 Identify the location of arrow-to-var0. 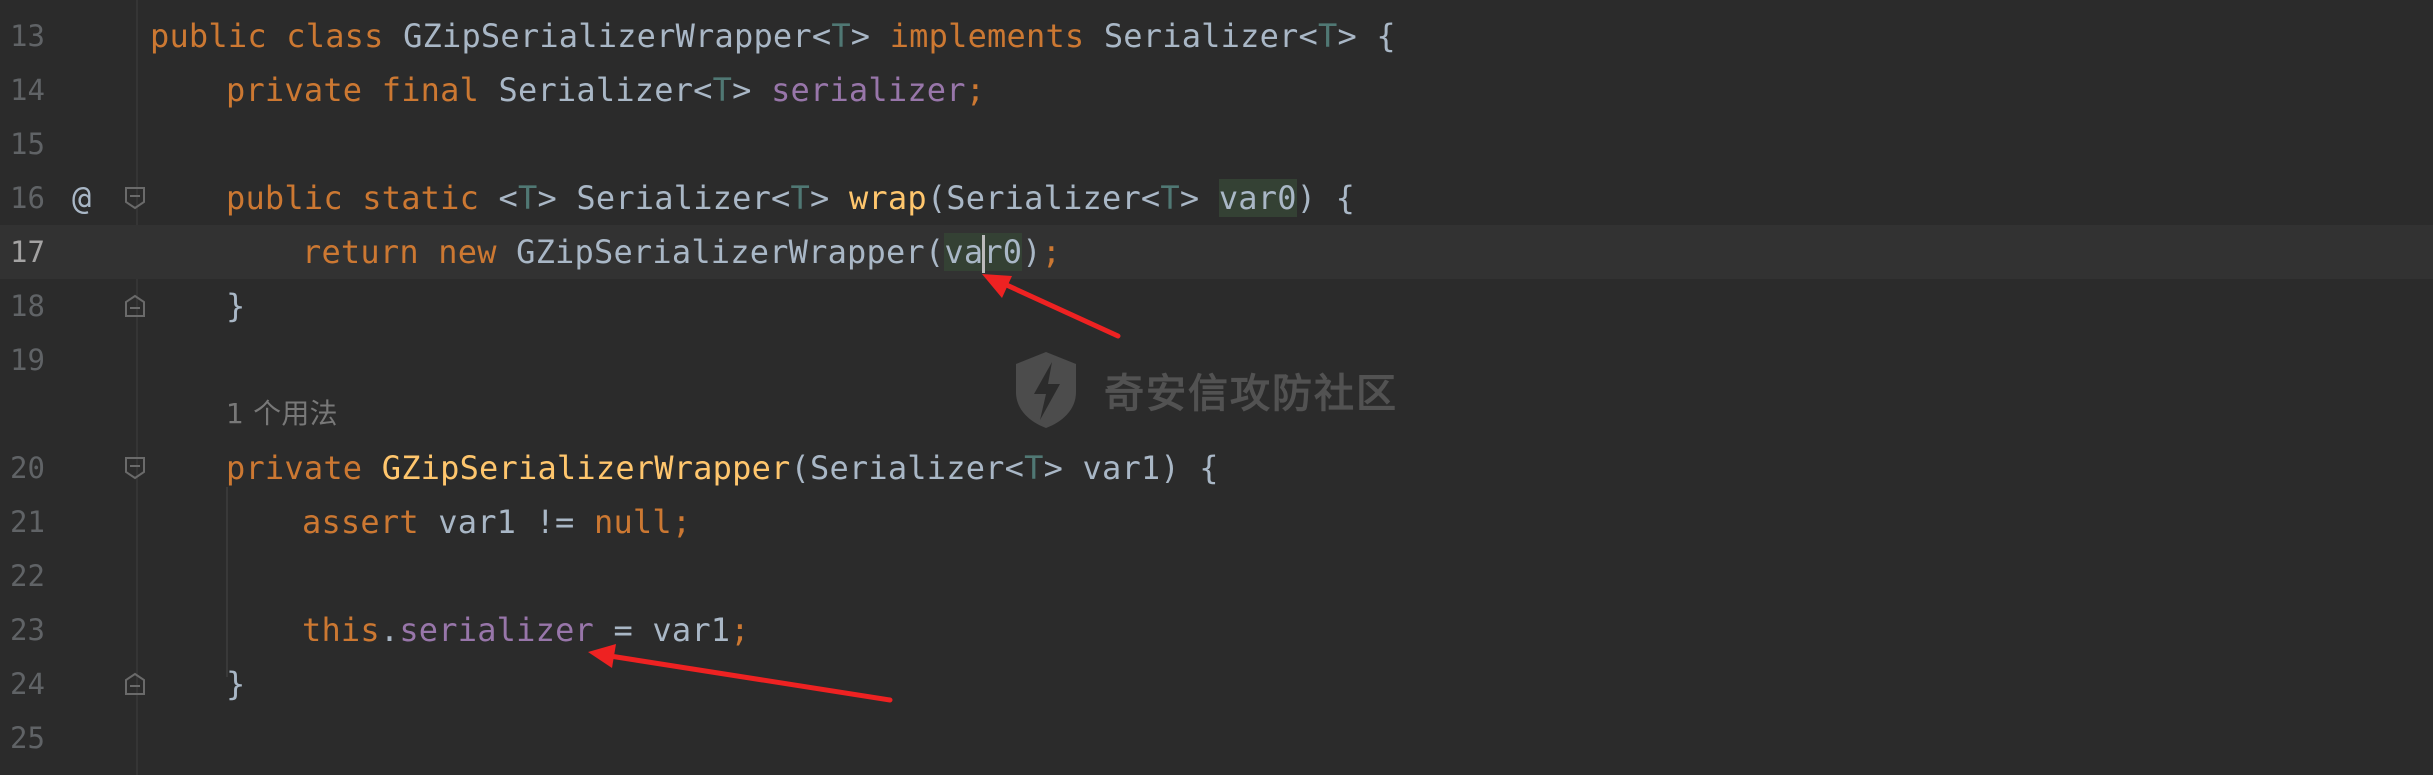
(1051, 306).